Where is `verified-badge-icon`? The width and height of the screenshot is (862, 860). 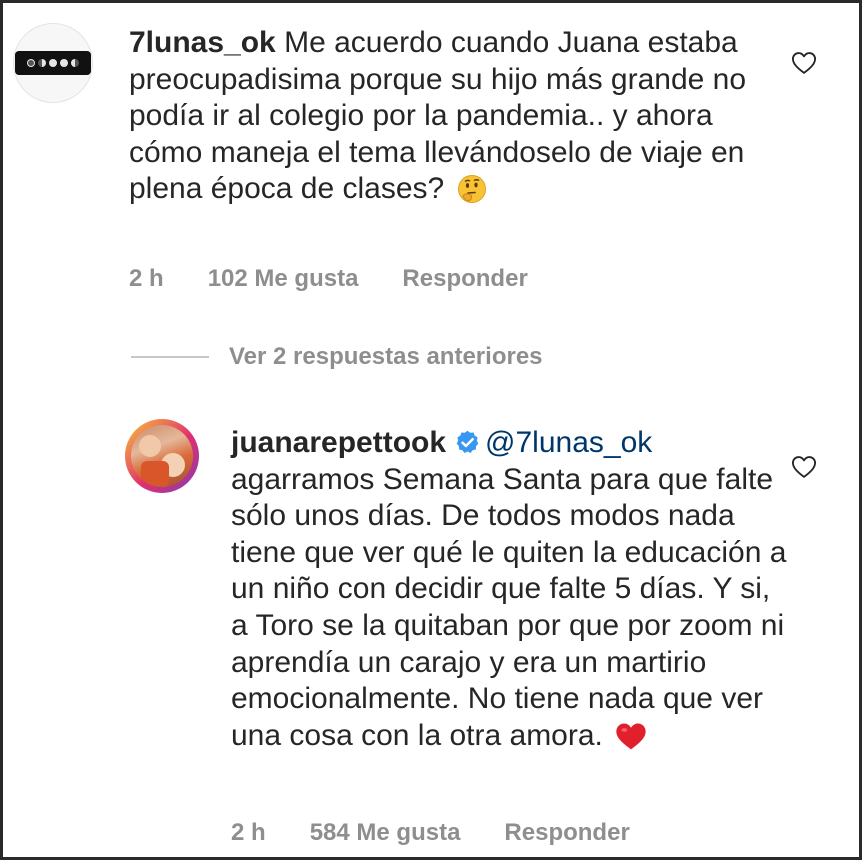
verified-badge-icon is located at coordinates (467, 441).